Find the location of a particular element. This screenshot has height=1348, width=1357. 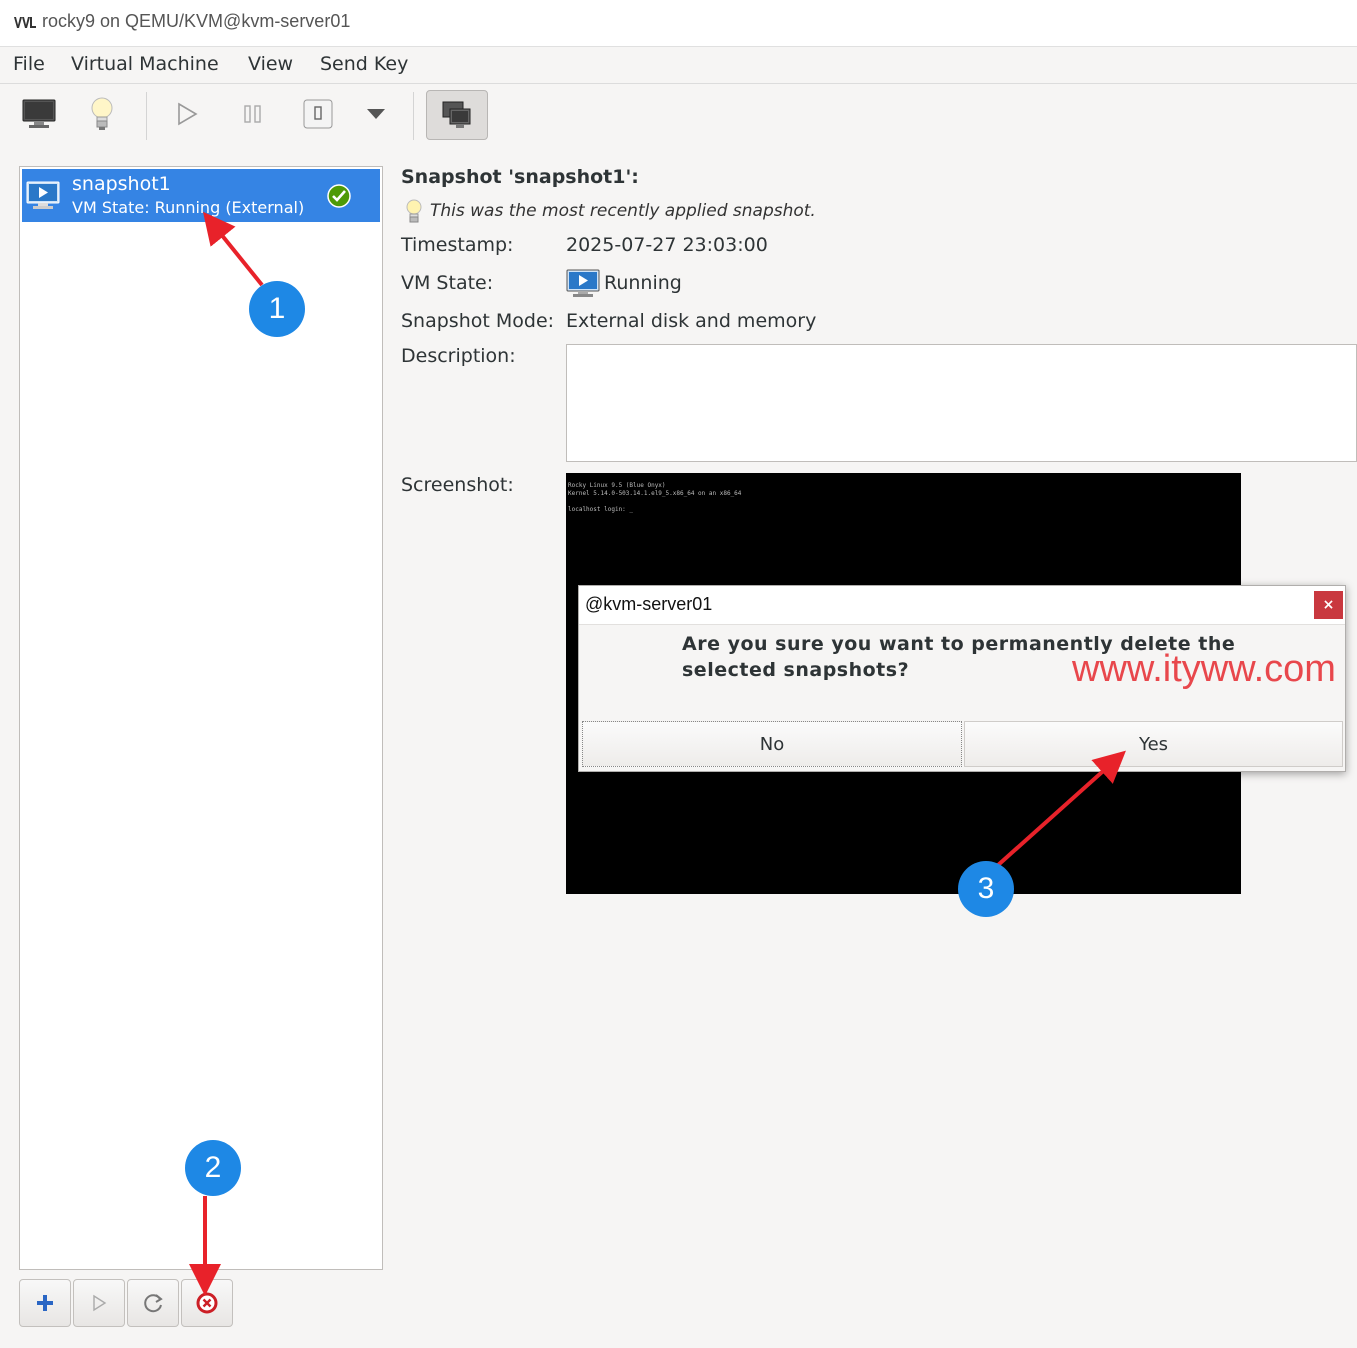

snapshot-state: VM State: Running (External) is located at coordinates (188, 207).